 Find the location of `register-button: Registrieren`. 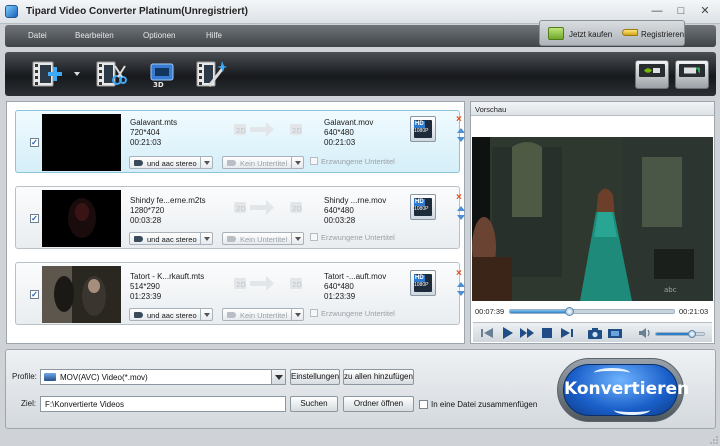

register-button: Registrieren is located at coordinates (662, 34).